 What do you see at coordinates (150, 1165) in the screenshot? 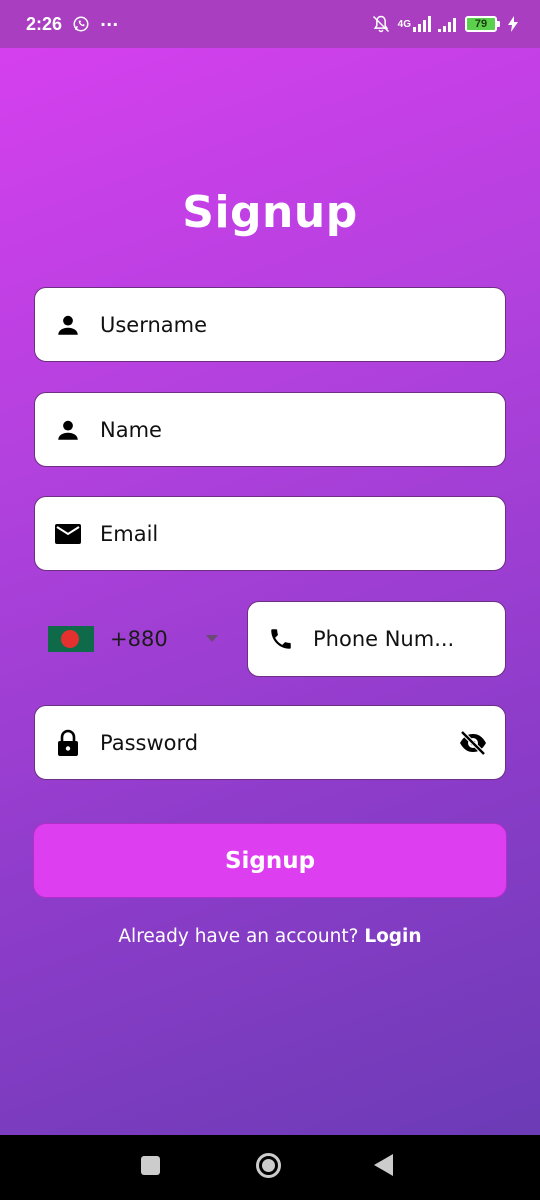
I see `recents-button` at bounding box center [150, 1165].